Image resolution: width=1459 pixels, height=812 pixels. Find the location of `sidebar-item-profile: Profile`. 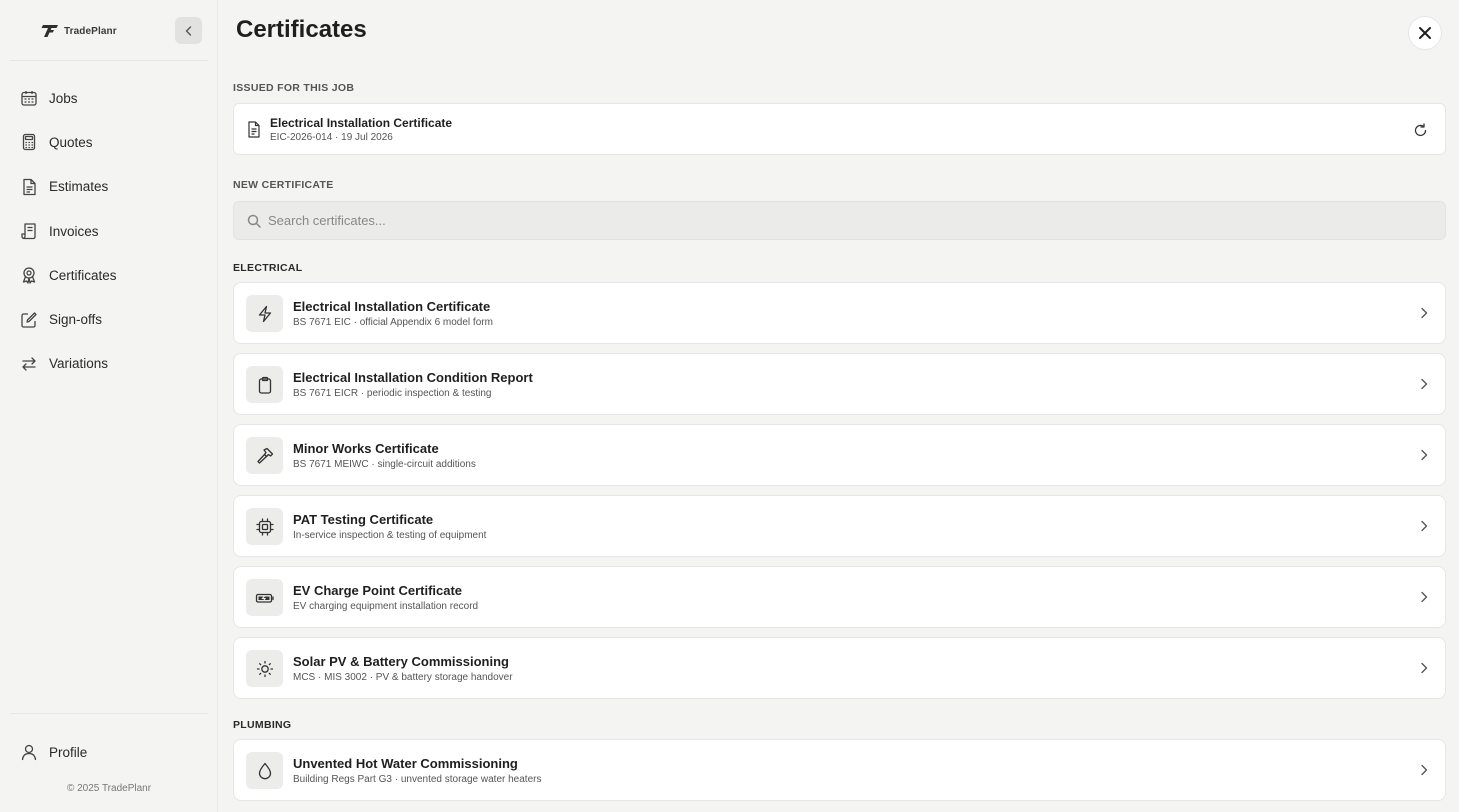

sidebar-item-profile: Profile is located at coordinates (109, 752).